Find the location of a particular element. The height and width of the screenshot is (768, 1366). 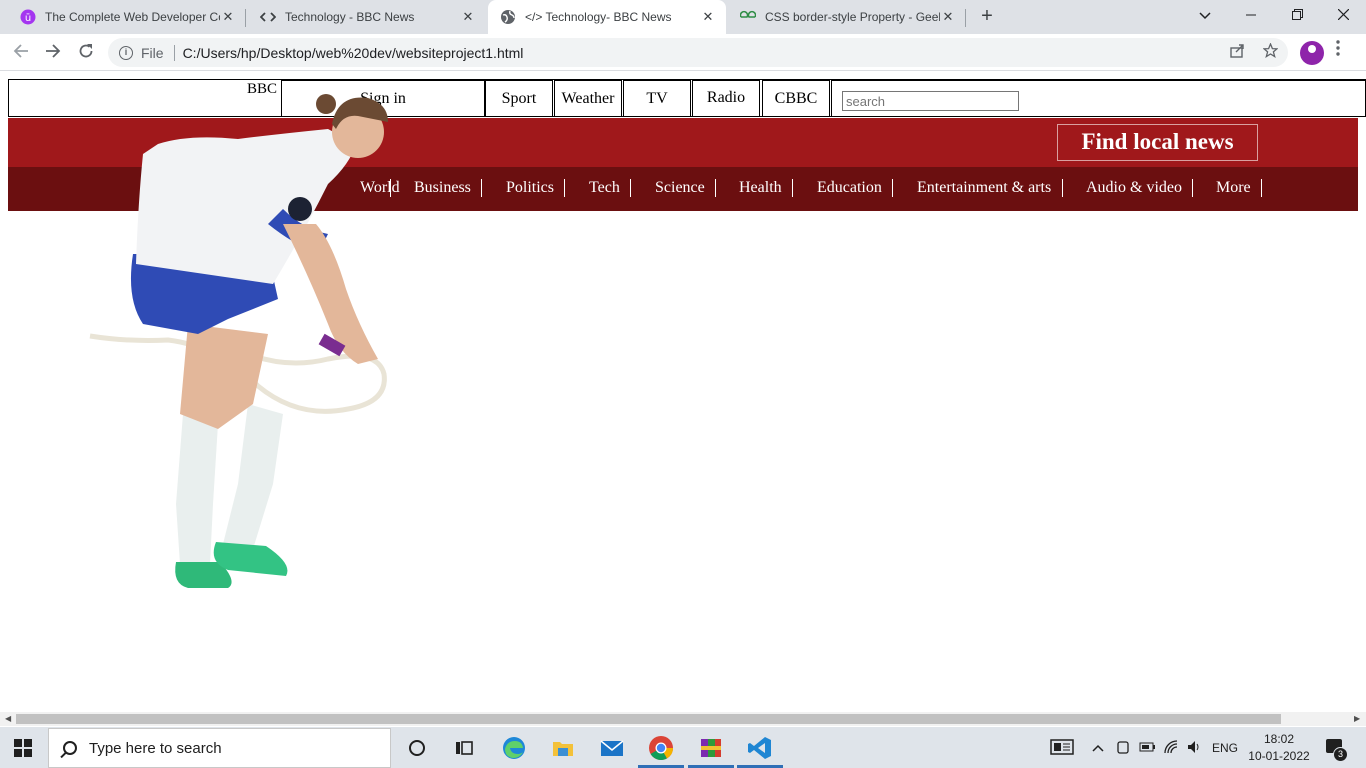

cbbc-link: CBBC is located at coordinates (796, 98).